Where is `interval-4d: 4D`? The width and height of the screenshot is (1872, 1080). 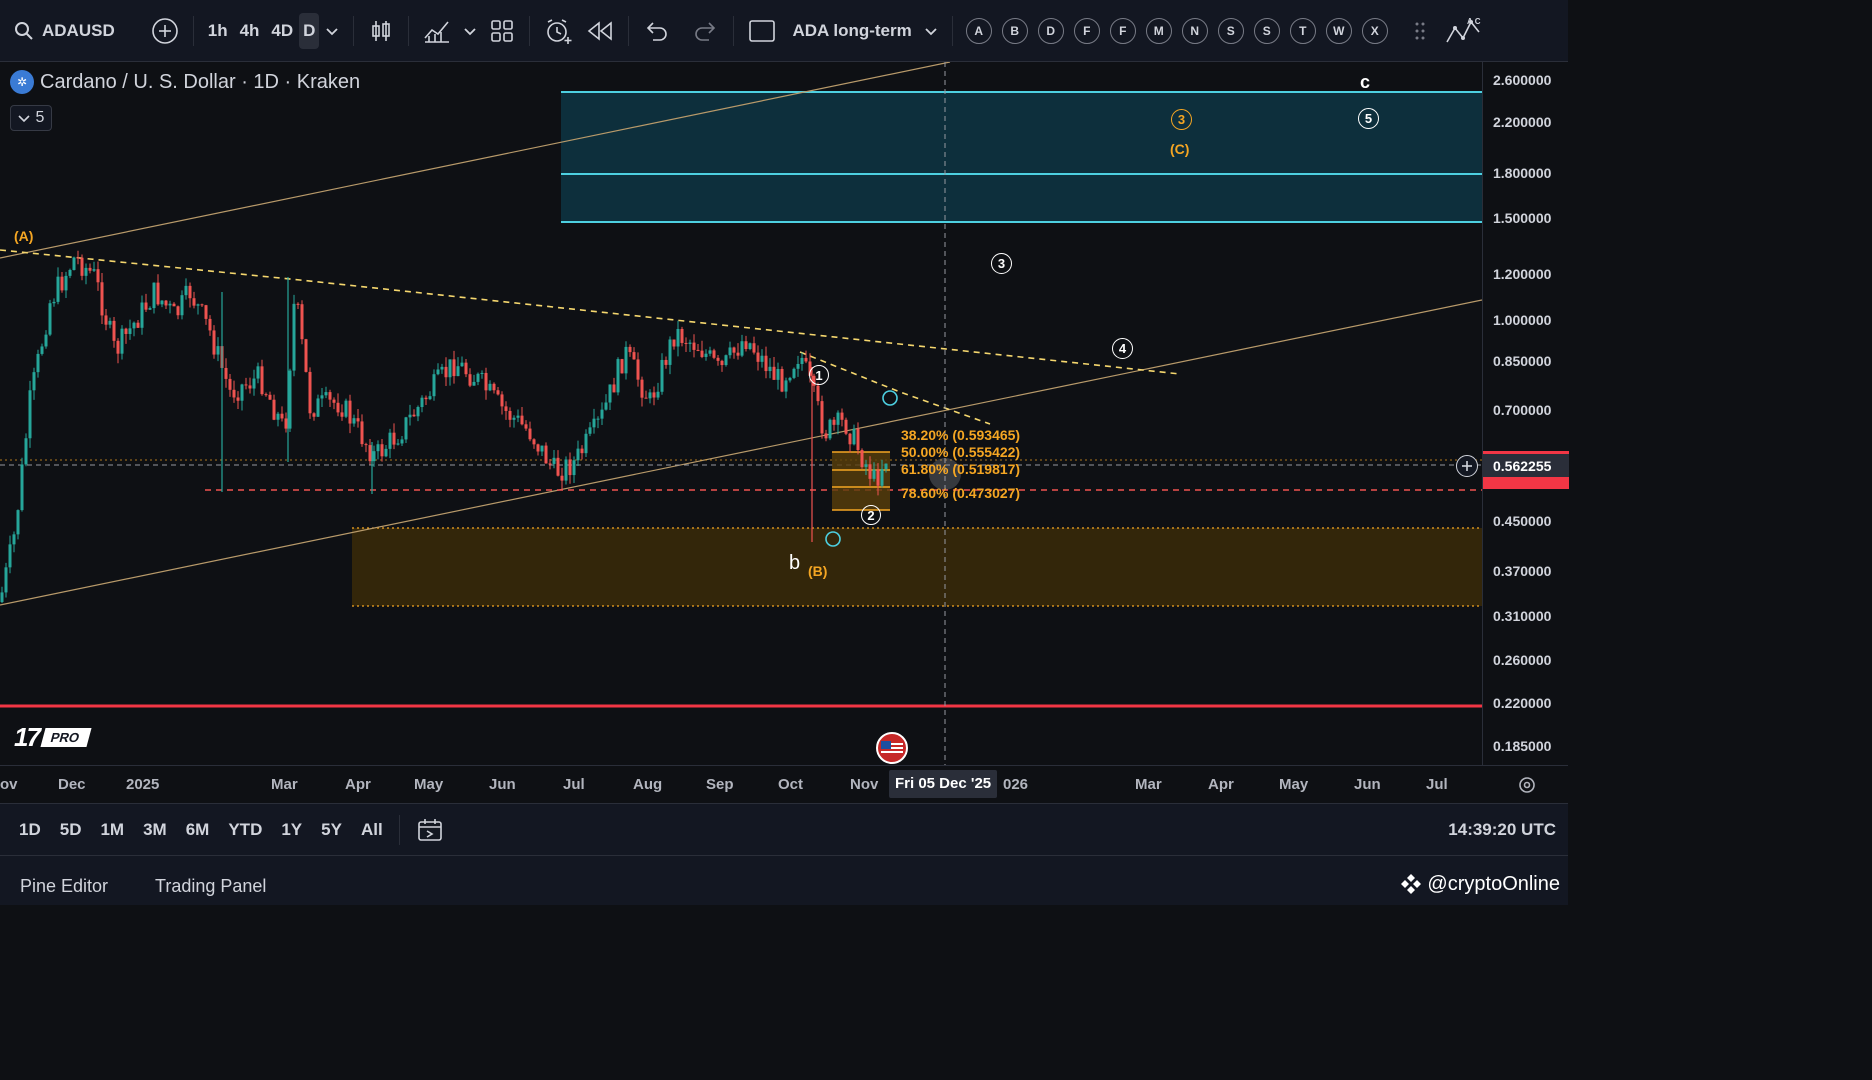 interval-4d: 4D is located at coordinates (282, 31).